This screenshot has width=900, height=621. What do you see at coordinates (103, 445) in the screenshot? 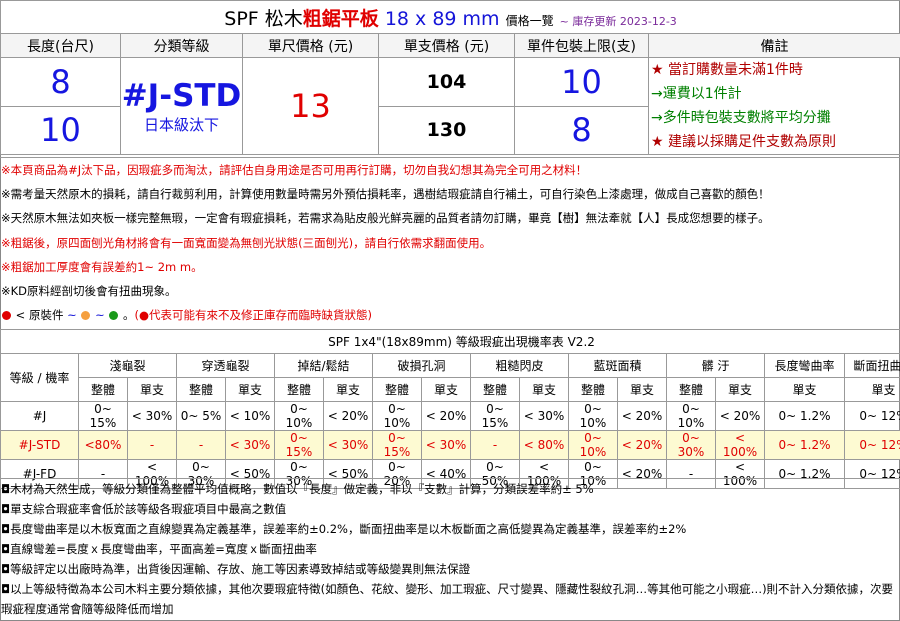
I see `rate-cell: <80%` at bounding box center [103, 445].